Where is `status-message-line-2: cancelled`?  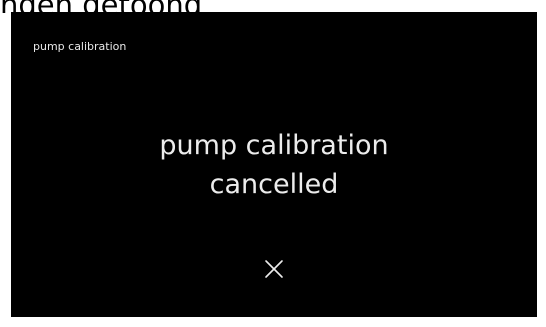 status-message-line-2: cancelled is located at coordinates (274, 184).